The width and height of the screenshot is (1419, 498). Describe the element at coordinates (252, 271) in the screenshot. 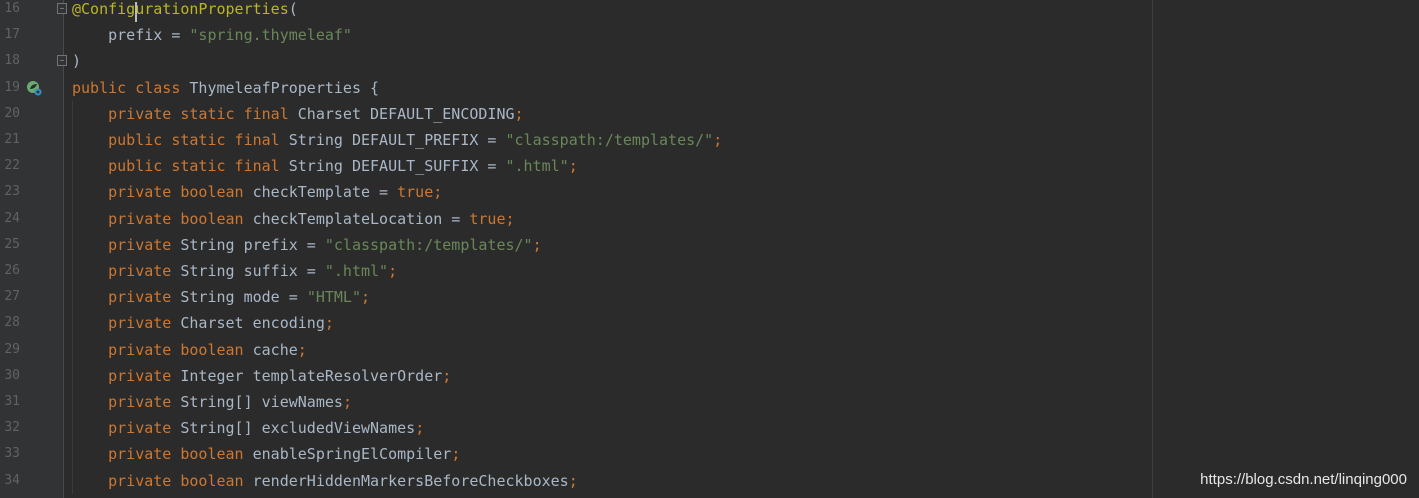

I see `code-token: String suffix =` at that location.